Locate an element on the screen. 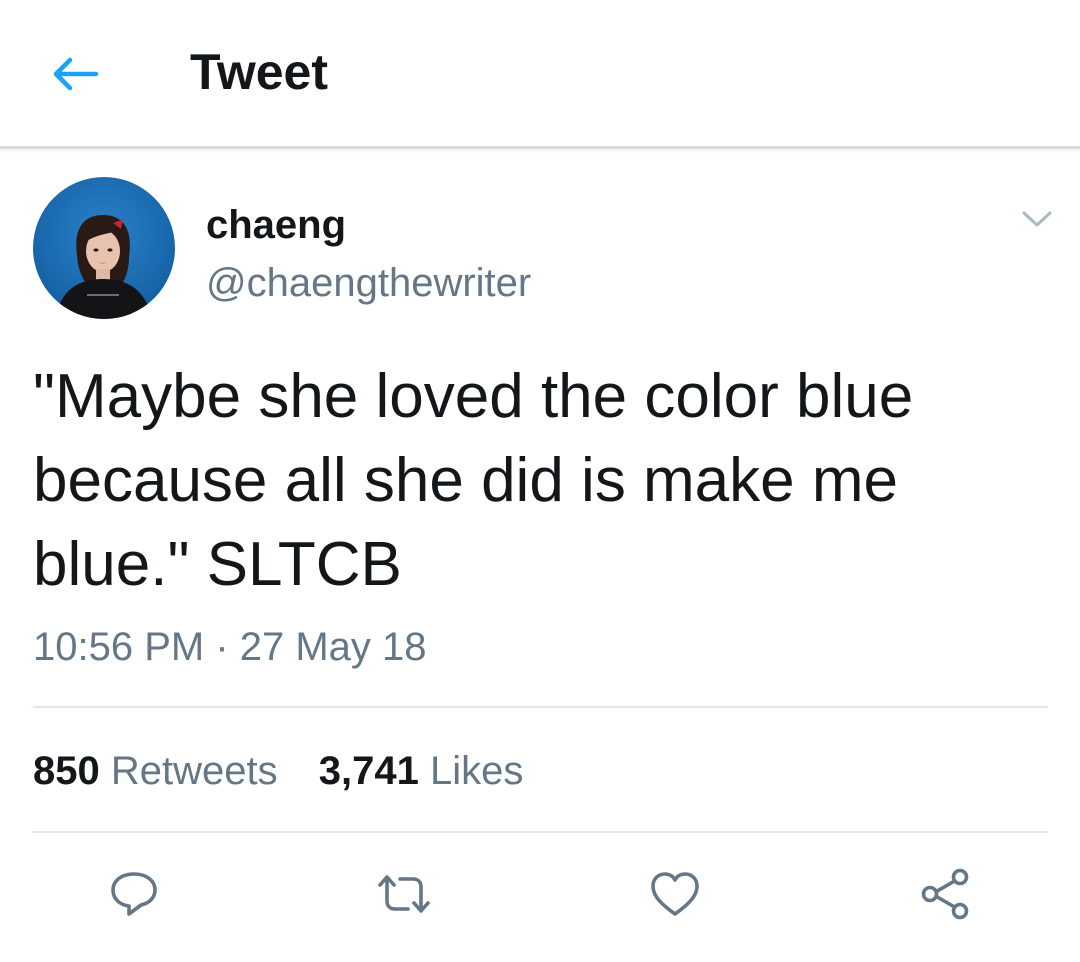  avatar-image is located at coordinates (104, 248).